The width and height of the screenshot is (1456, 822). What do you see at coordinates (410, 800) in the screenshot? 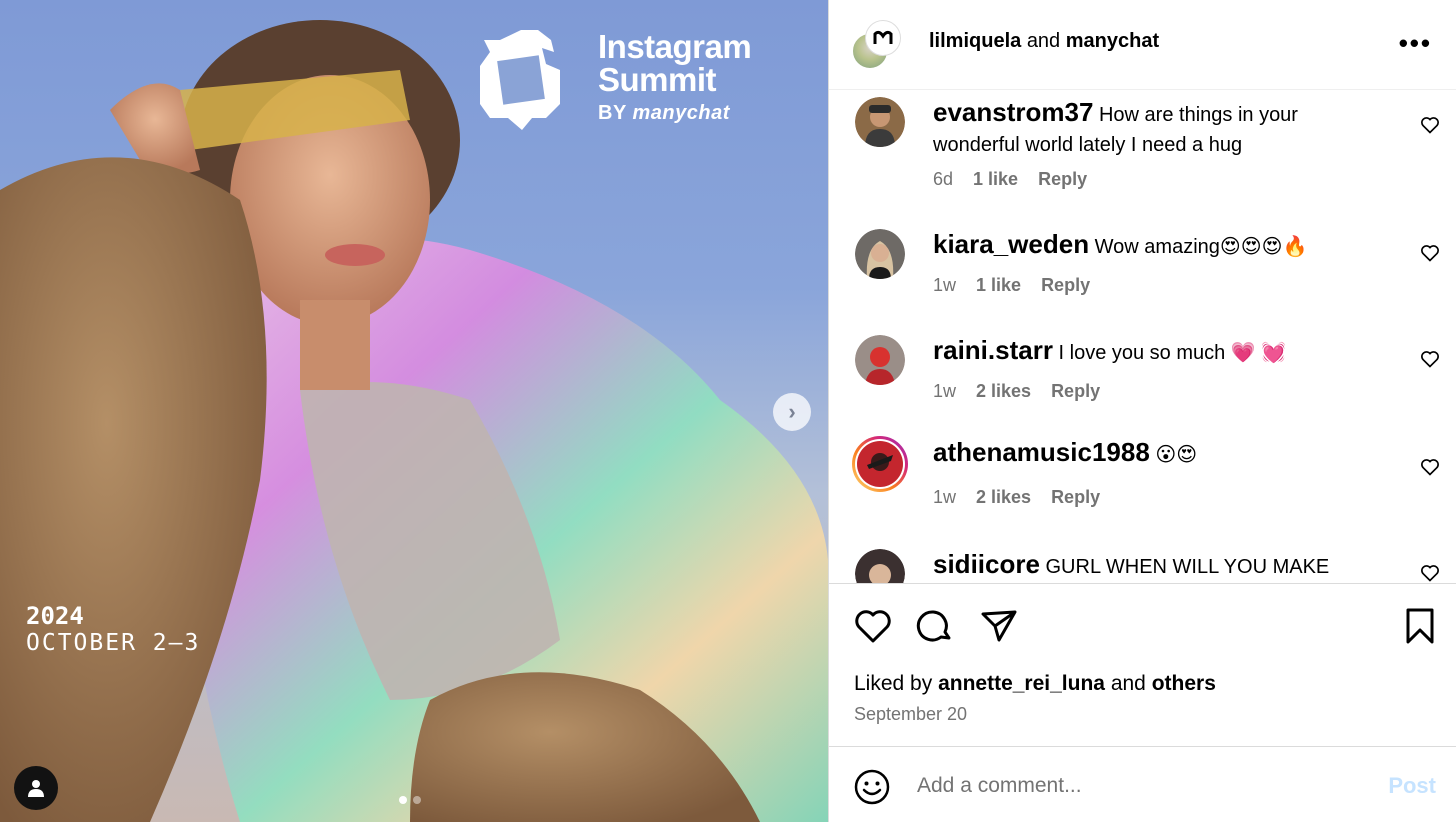
I see `carousel-indicator` at bounding box center [410, 800].